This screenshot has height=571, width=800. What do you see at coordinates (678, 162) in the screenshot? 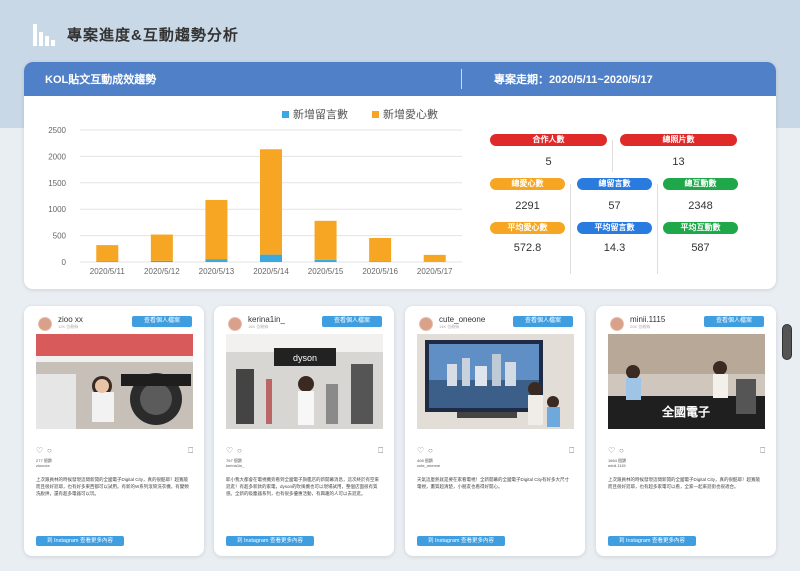
I see `photos-value: 13` at bounding box center [678, 162].